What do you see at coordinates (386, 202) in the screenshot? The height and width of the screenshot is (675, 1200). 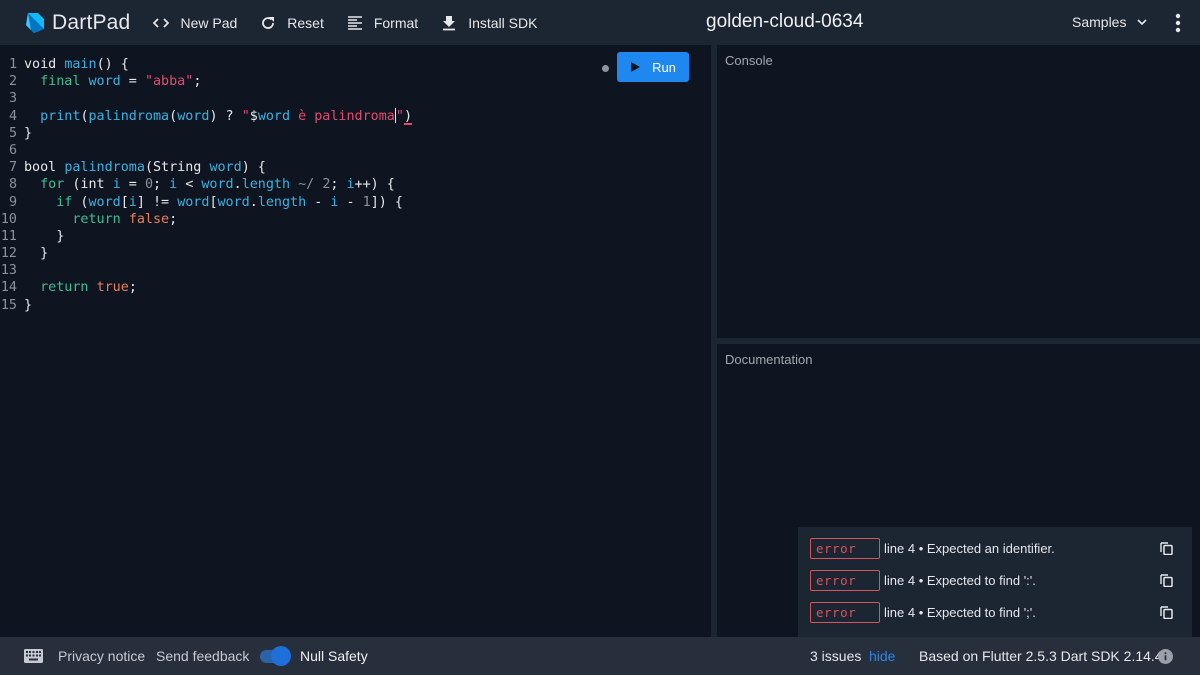 I see `code-token: ]) {` at bounding box center [386, 202].